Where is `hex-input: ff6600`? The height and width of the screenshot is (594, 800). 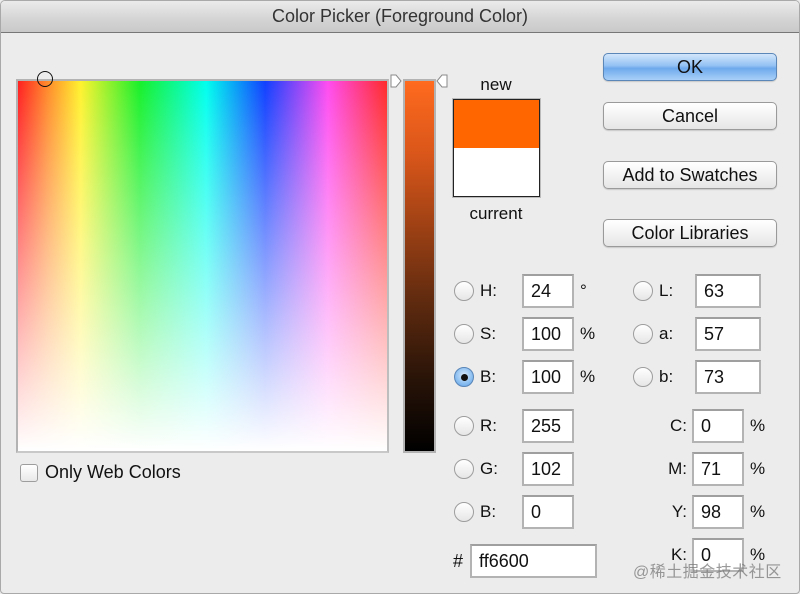
hex-input: ff6600 is located at coordinates (534, 561).